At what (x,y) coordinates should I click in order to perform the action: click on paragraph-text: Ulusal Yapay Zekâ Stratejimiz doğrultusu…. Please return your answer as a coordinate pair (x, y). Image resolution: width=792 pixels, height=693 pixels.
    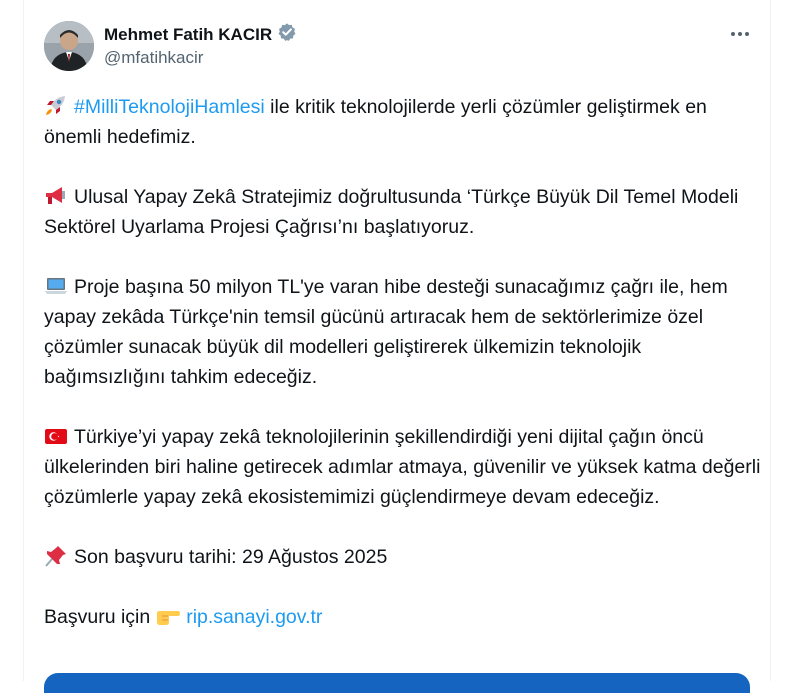
    Looking at the image, I should click on (391, 212).